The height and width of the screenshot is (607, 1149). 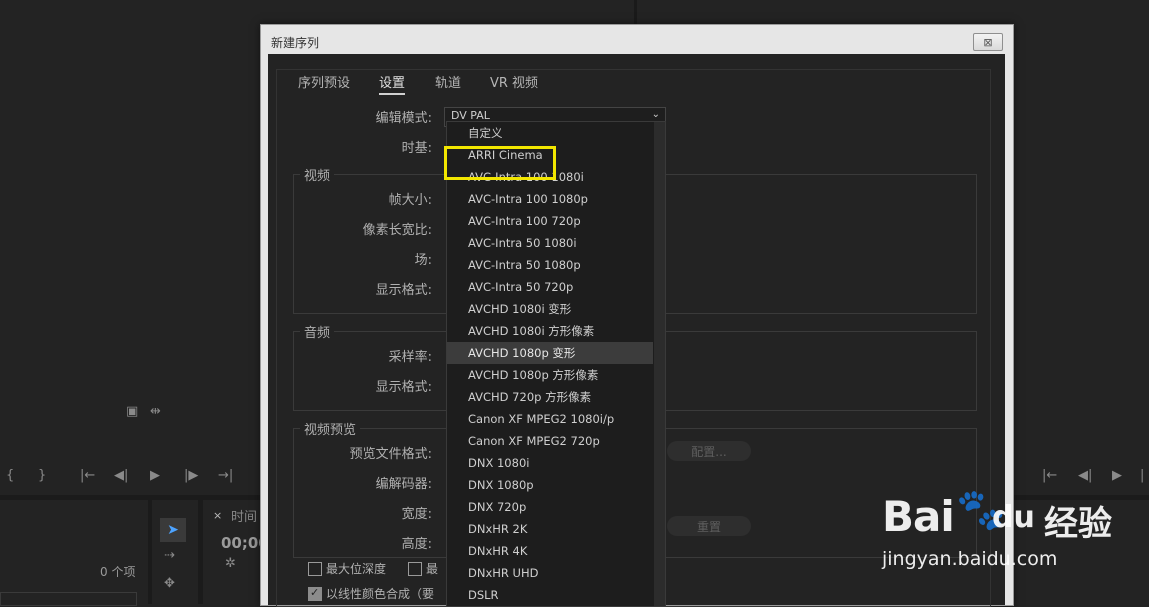 I want to click on dropdown-option: DNxHR 2K, so click(x=550, y=529).